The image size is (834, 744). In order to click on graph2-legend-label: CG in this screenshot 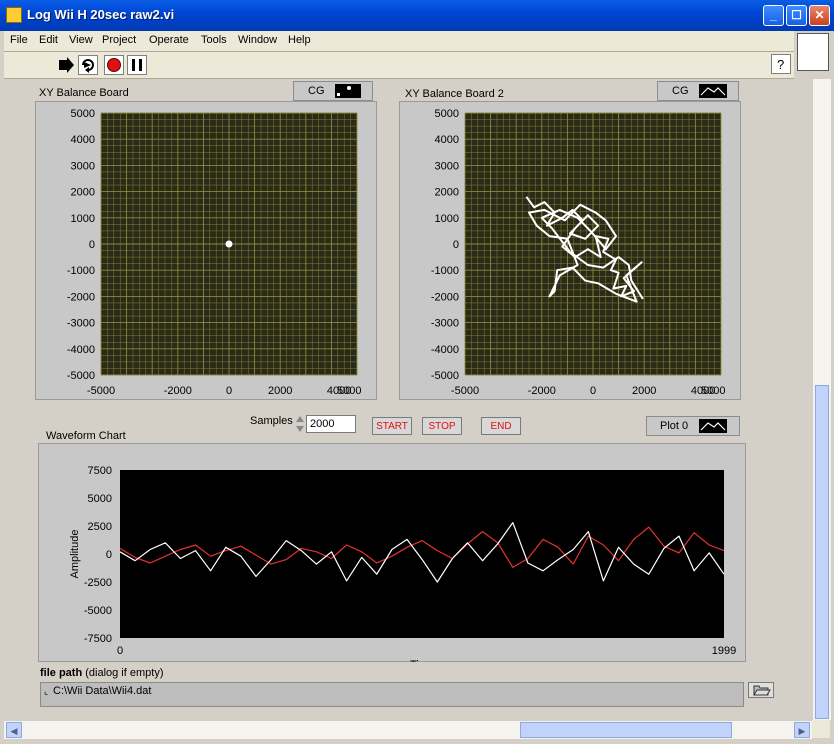, I will do `click(680, 91)`.